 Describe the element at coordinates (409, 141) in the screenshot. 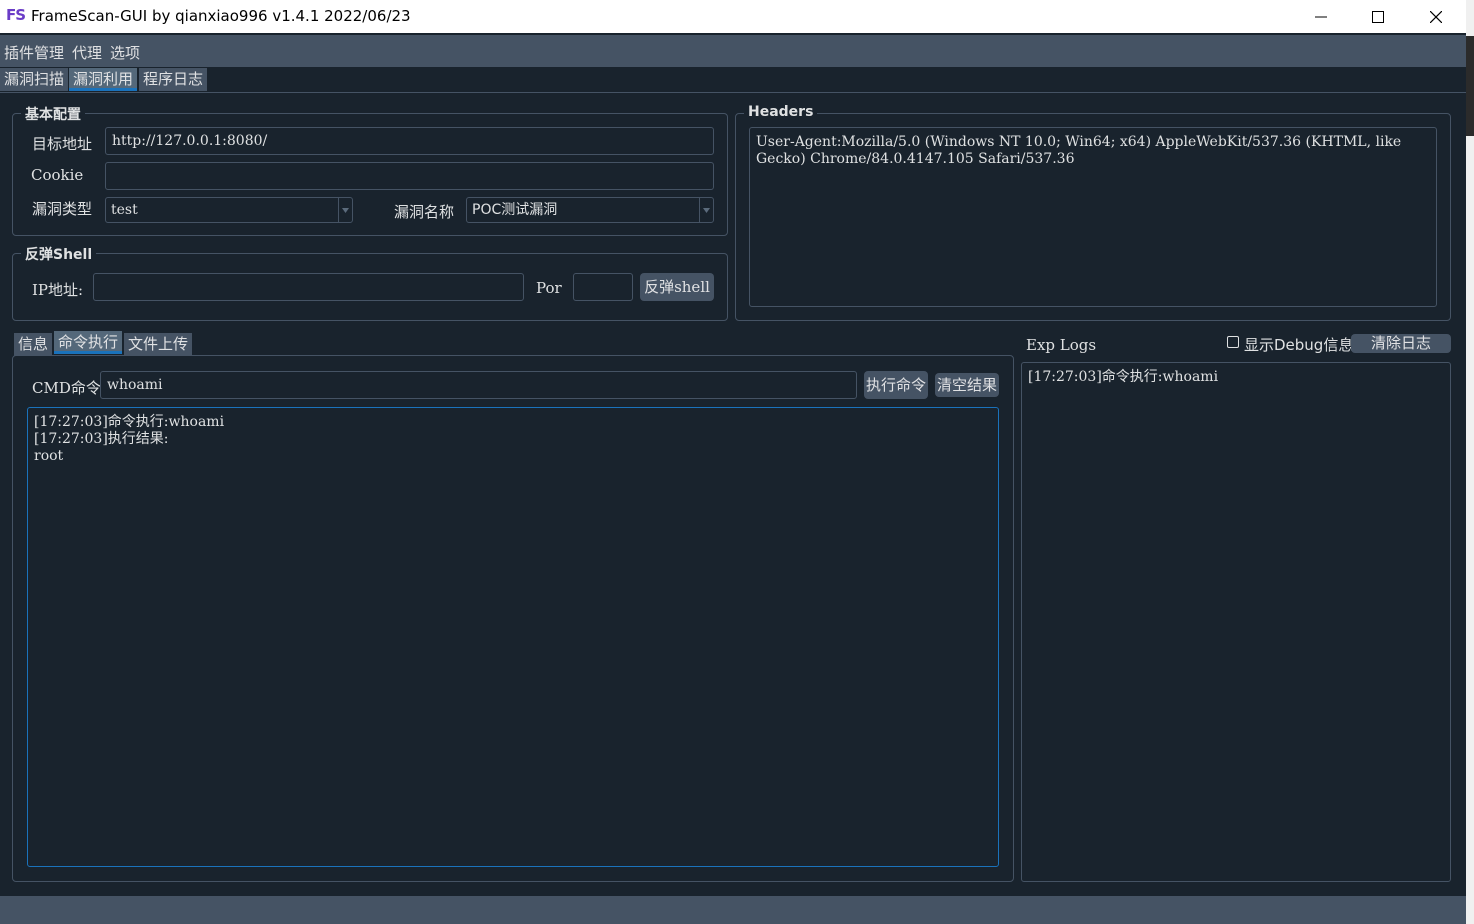

I see `target-address-input: http://127.0.0.1:8080/` at that location.